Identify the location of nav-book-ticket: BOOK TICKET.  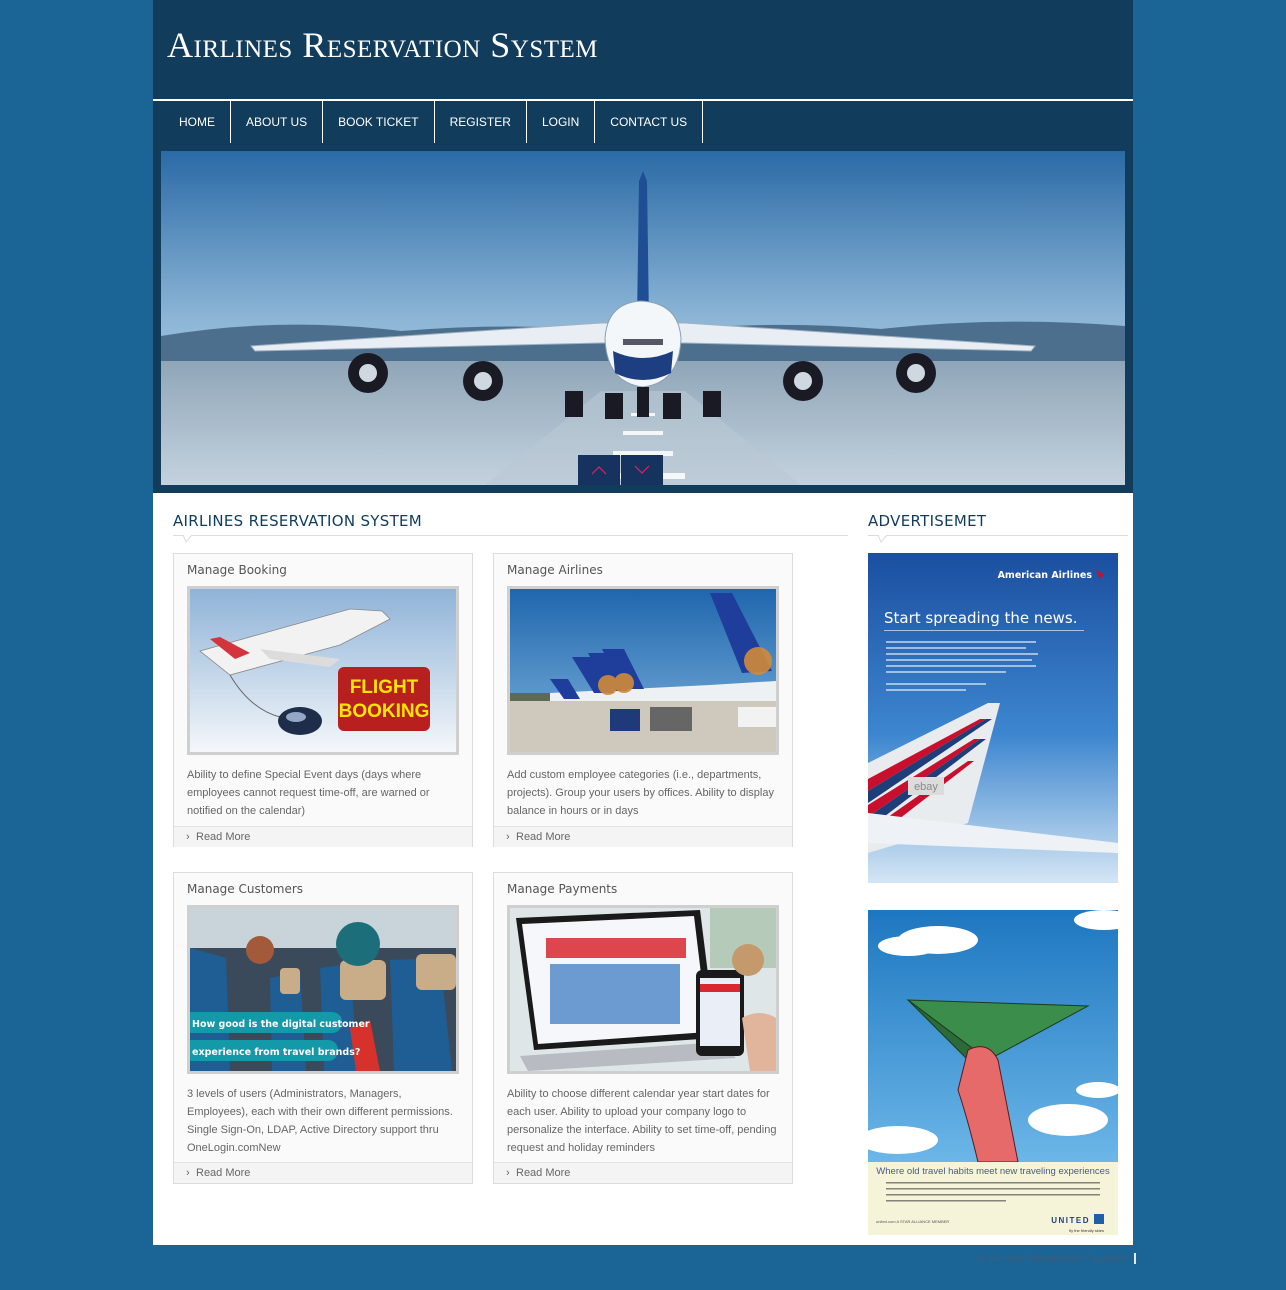
(379, 122).